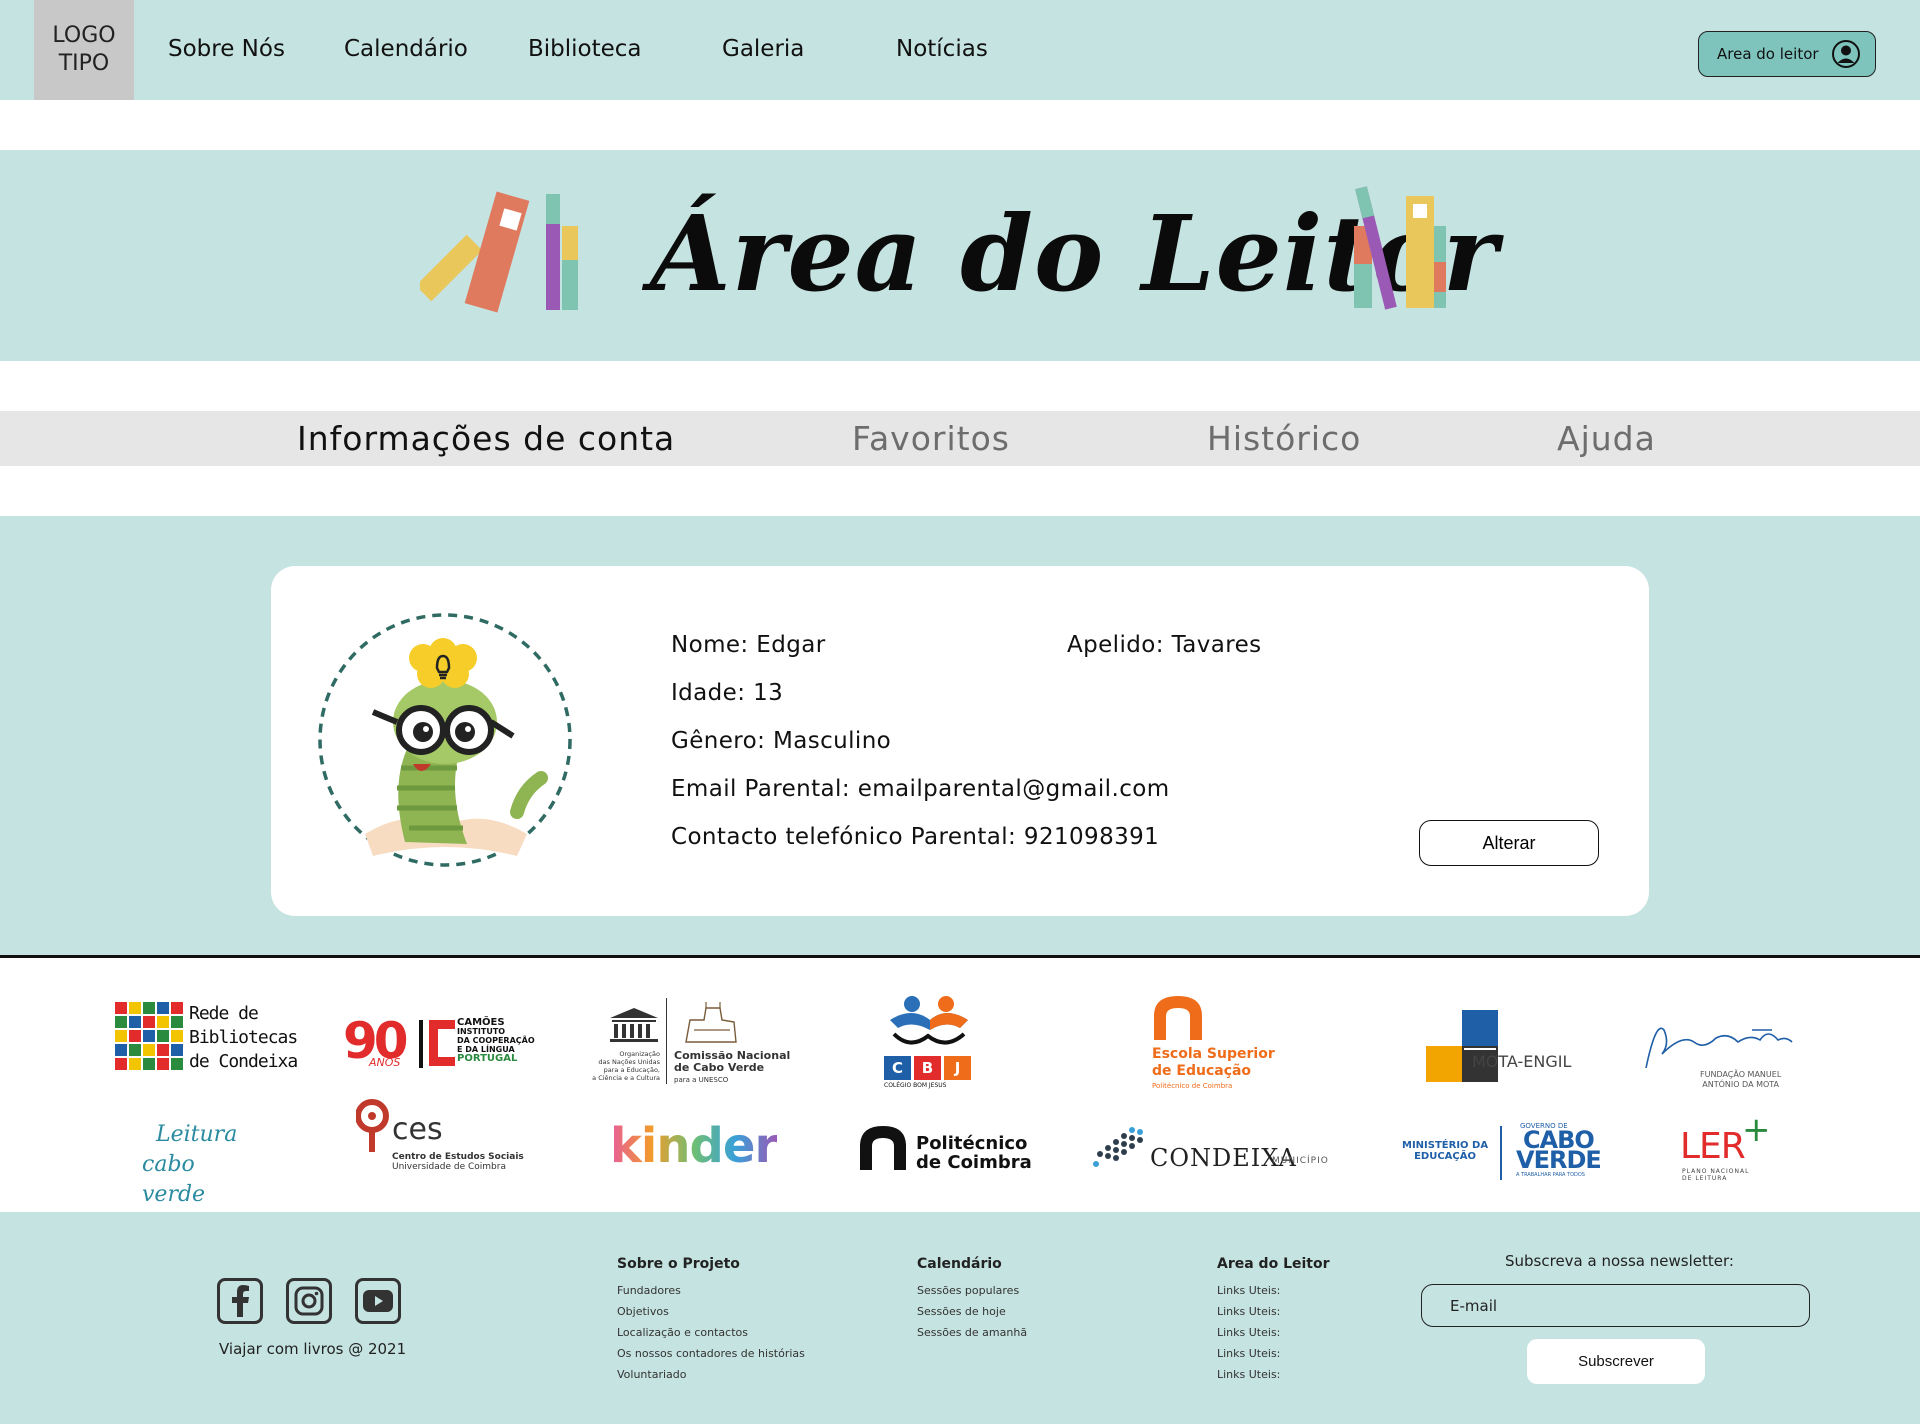 The height and width of the screenshot is (1424, 1920). What do you see at coordinates (1213, 1054) in the screenshot?
I see `escola-line-1: Escola Superior` at bounding box center [1213, 1054].